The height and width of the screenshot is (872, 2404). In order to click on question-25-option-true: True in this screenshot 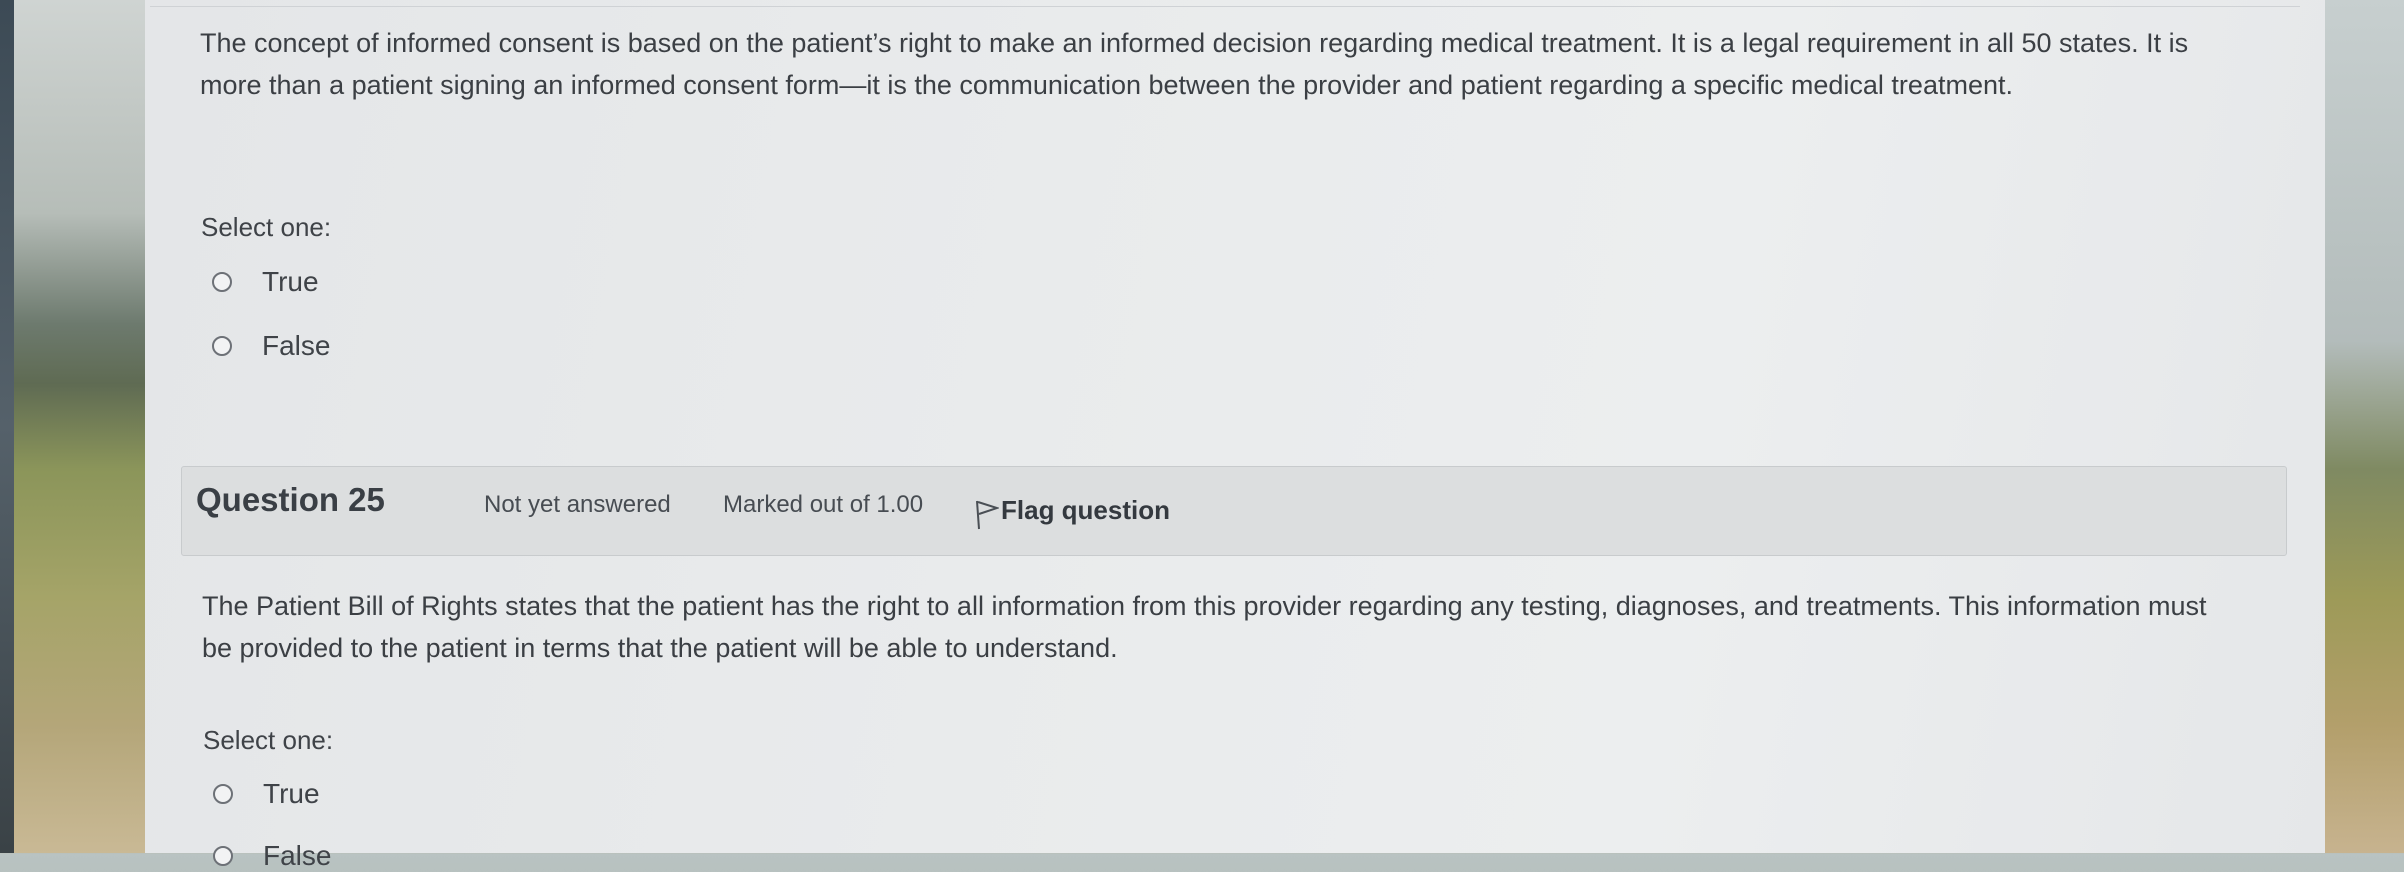, I will do `click(266, 794)`.